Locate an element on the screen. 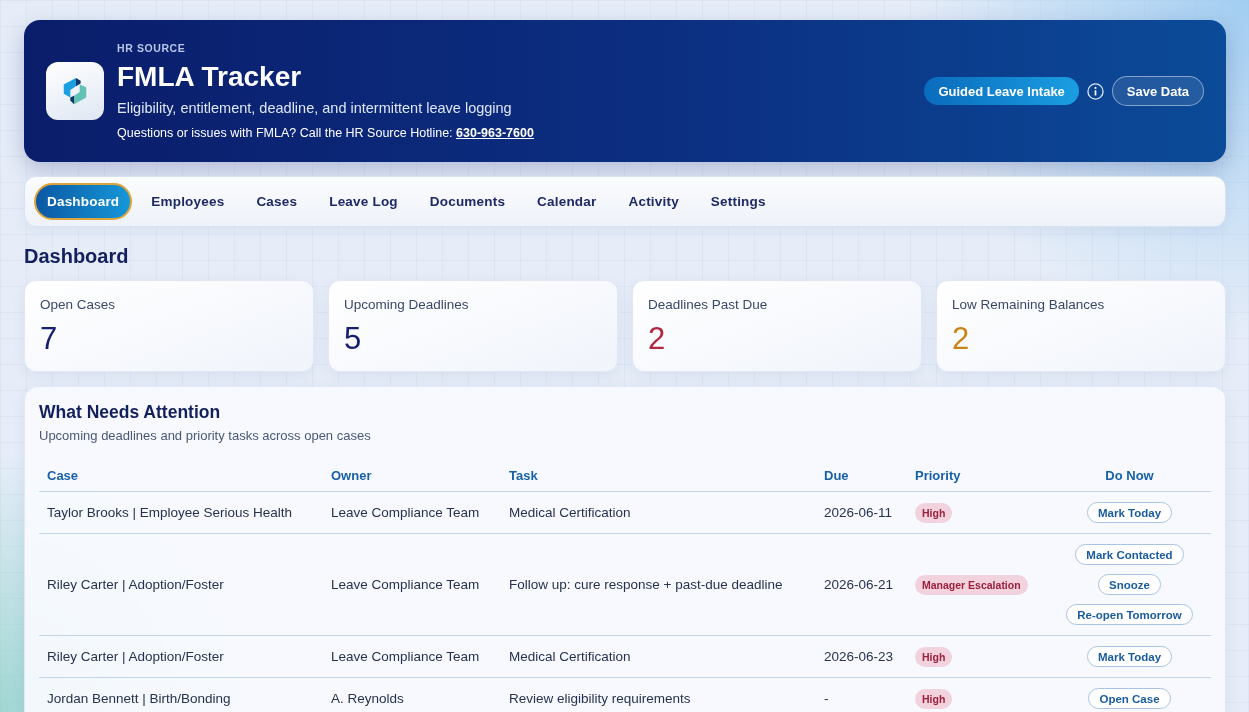 This screenshot has width=1249, height=712. guided-intake-button: Guided Leave Intake is located at coordinates (1001, 91).